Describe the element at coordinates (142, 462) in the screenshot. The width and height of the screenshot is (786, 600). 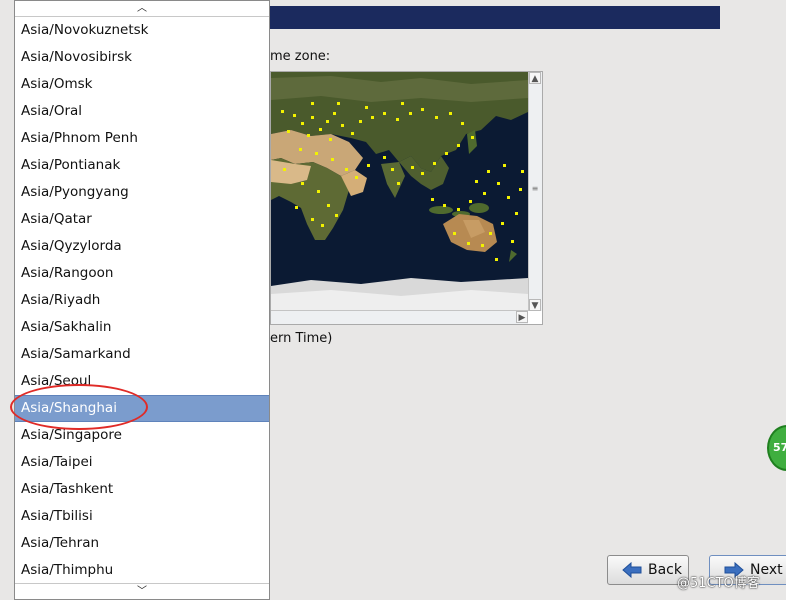
I see `timezone-option: Asia/Taipei` at that location.